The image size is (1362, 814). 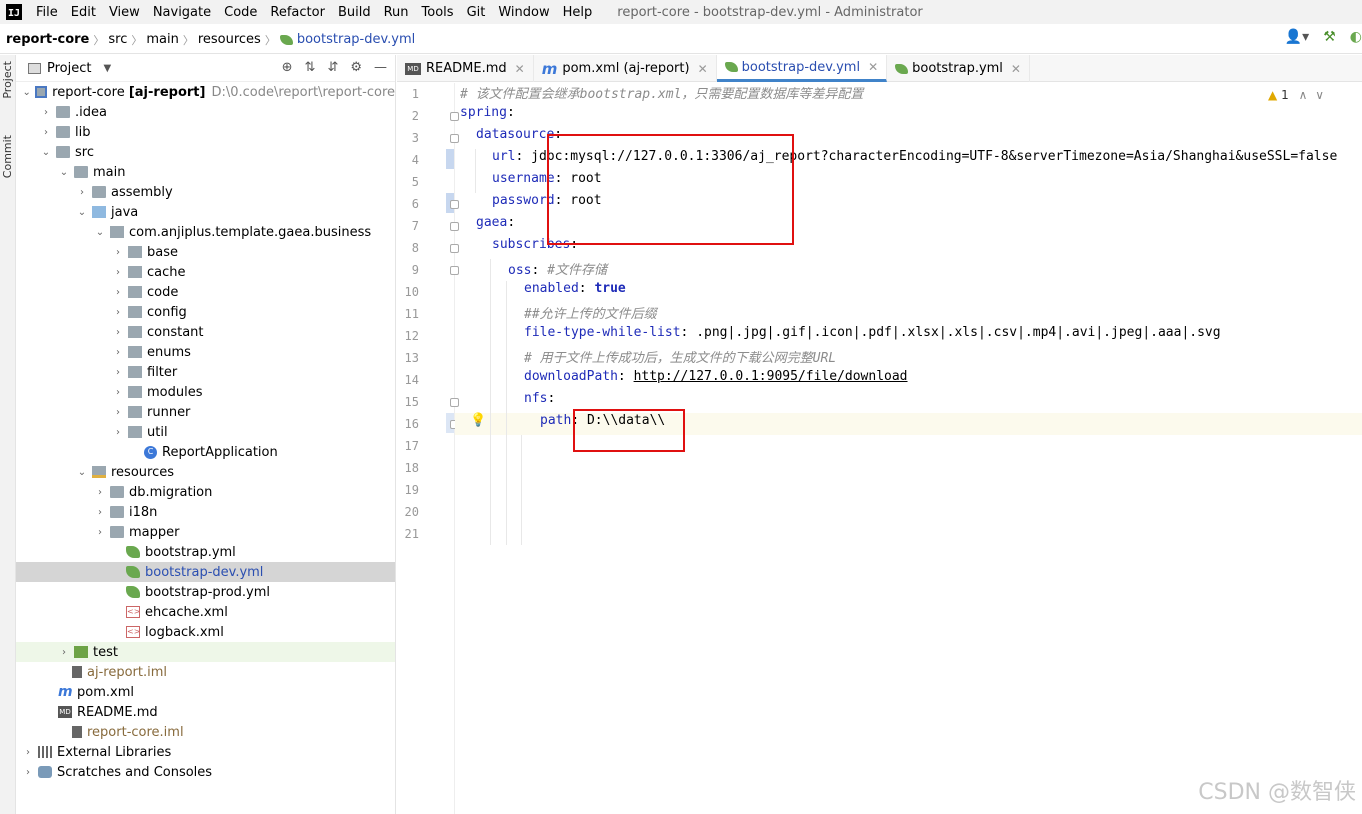 I want to click on menu-view: View, so click(x=124, y=12).